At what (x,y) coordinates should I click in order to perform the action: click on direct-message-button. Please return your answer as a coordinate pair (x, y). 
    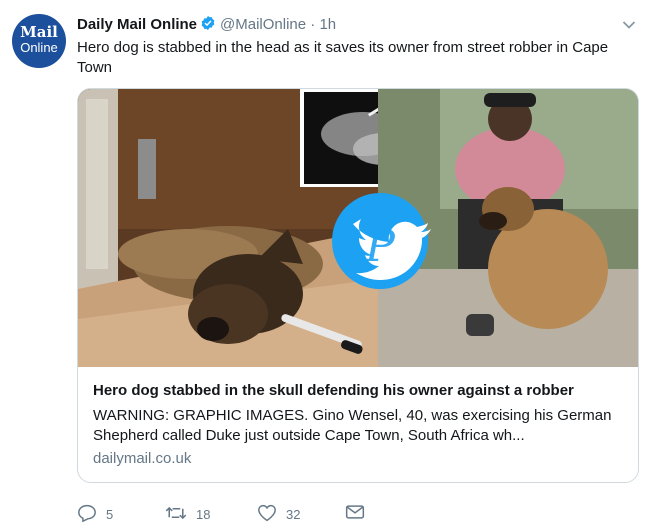
    Looking at the image, I should click on (359, 513).